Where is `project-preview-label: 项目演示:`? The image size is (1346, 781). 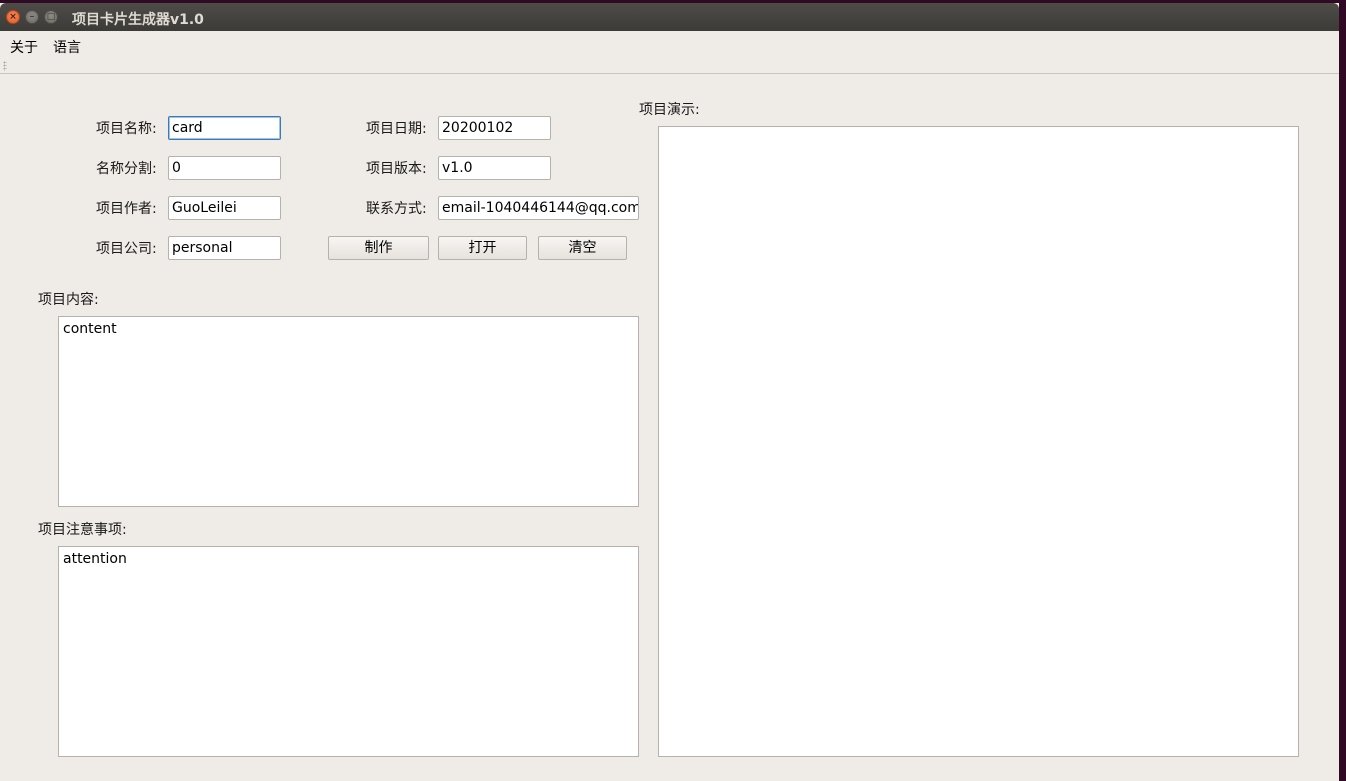
project-preview-label: 项目演示: is located at coordinates (669, 110).